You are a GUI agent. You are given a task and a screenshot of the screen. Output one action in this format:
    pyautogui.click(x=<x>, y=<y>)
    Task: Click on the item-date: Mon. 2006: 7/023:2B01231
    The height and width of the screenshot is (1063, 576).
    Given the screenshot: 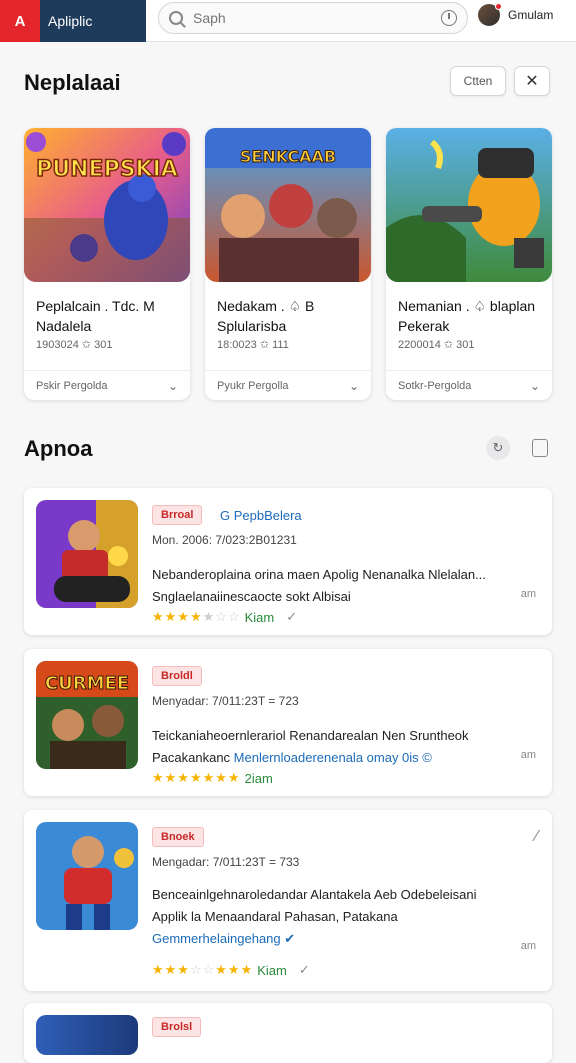 What is the action you would take?
    pyautogui.click(x=224, y=540)
    